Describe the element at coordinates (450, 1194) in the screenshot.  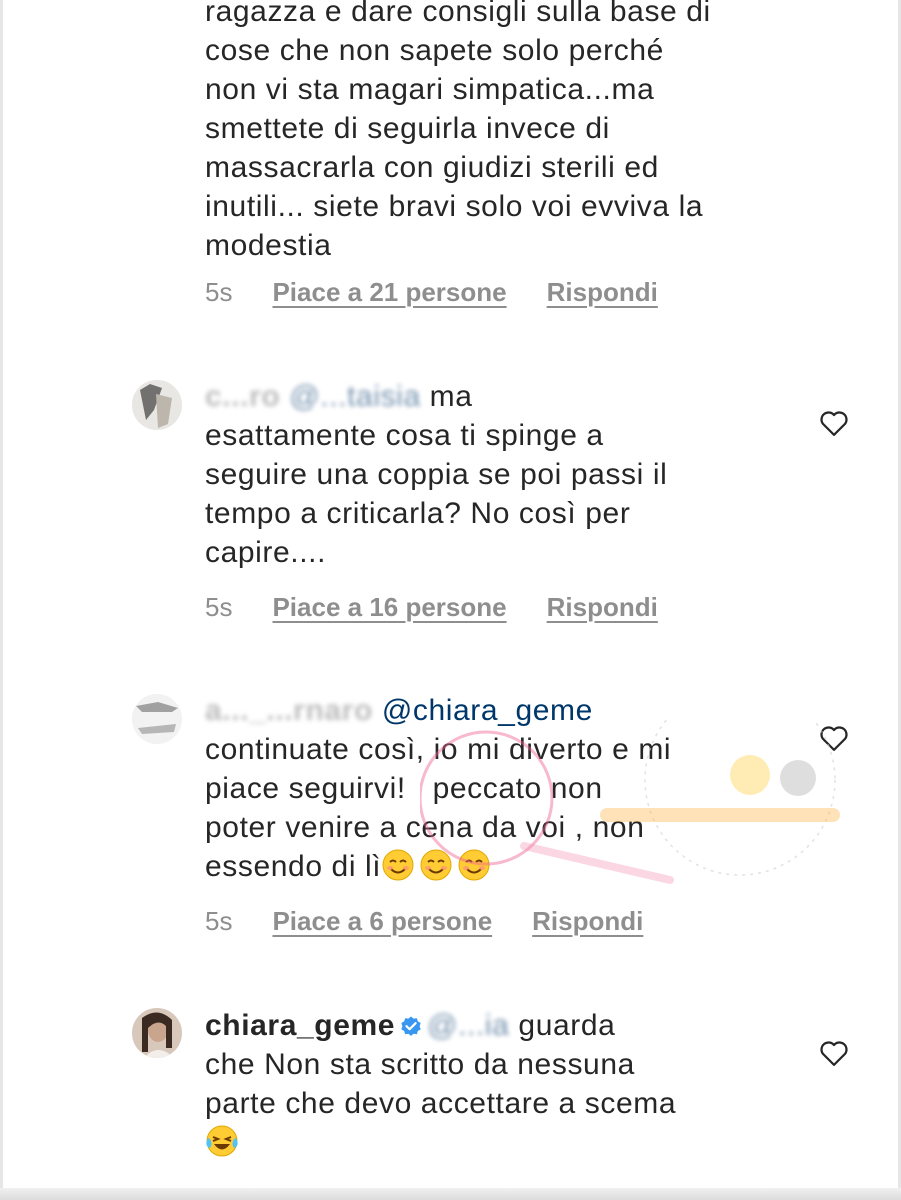
I see `bottom-edge` at that location.